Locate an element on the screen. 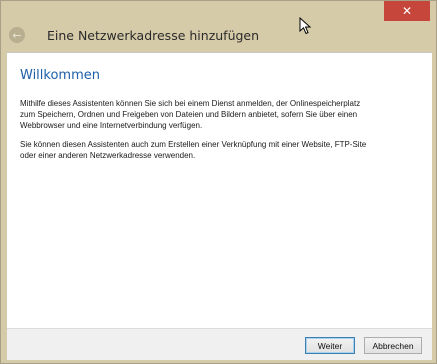 This screenshot has height=364, width=437. title-bar: ← Eine Netzwerkadresse hinzufügen is located at coordinates (219, 36).